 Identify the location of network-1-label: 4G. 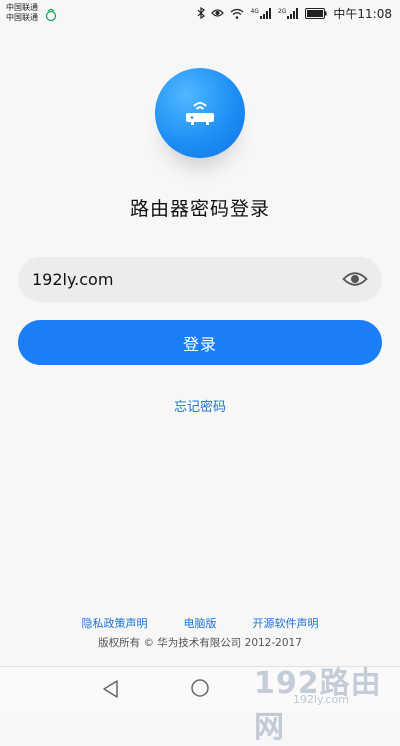
(254, 11).